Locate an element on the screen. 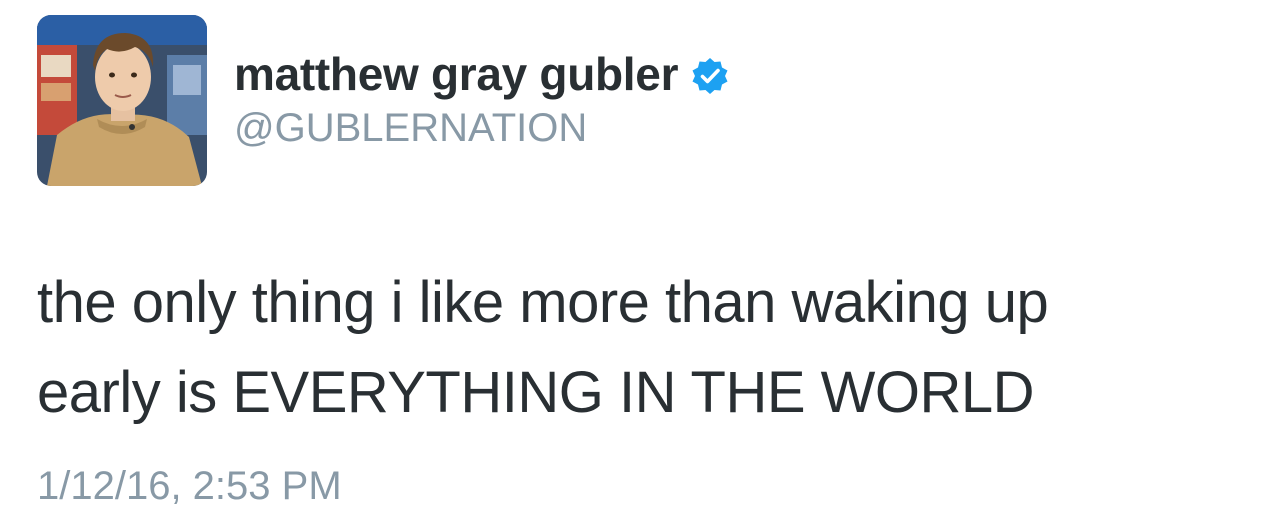  user-handle: @GUBLERNATION is located at coordinates (410, 128).